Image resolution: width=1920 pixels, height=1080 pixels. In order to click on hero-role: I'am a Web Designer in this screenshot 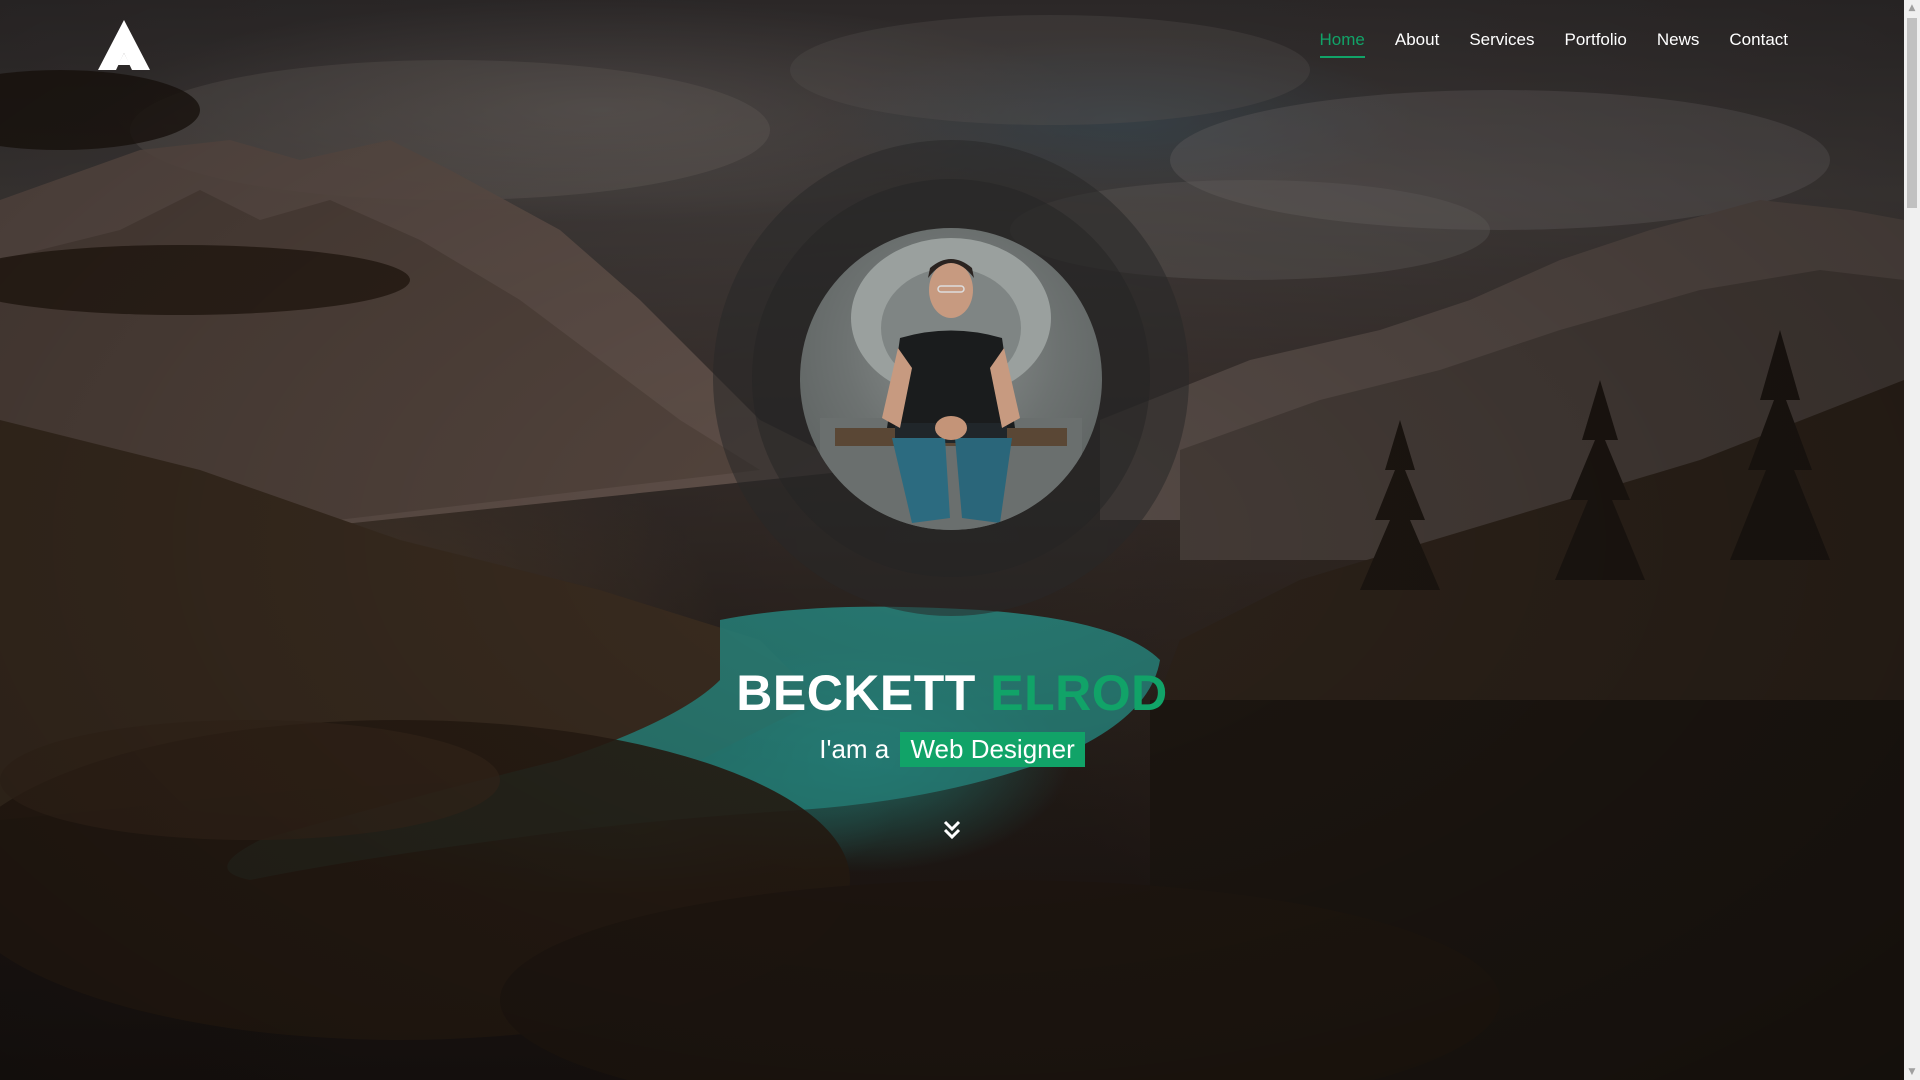, I will do `click(952, 749)`.